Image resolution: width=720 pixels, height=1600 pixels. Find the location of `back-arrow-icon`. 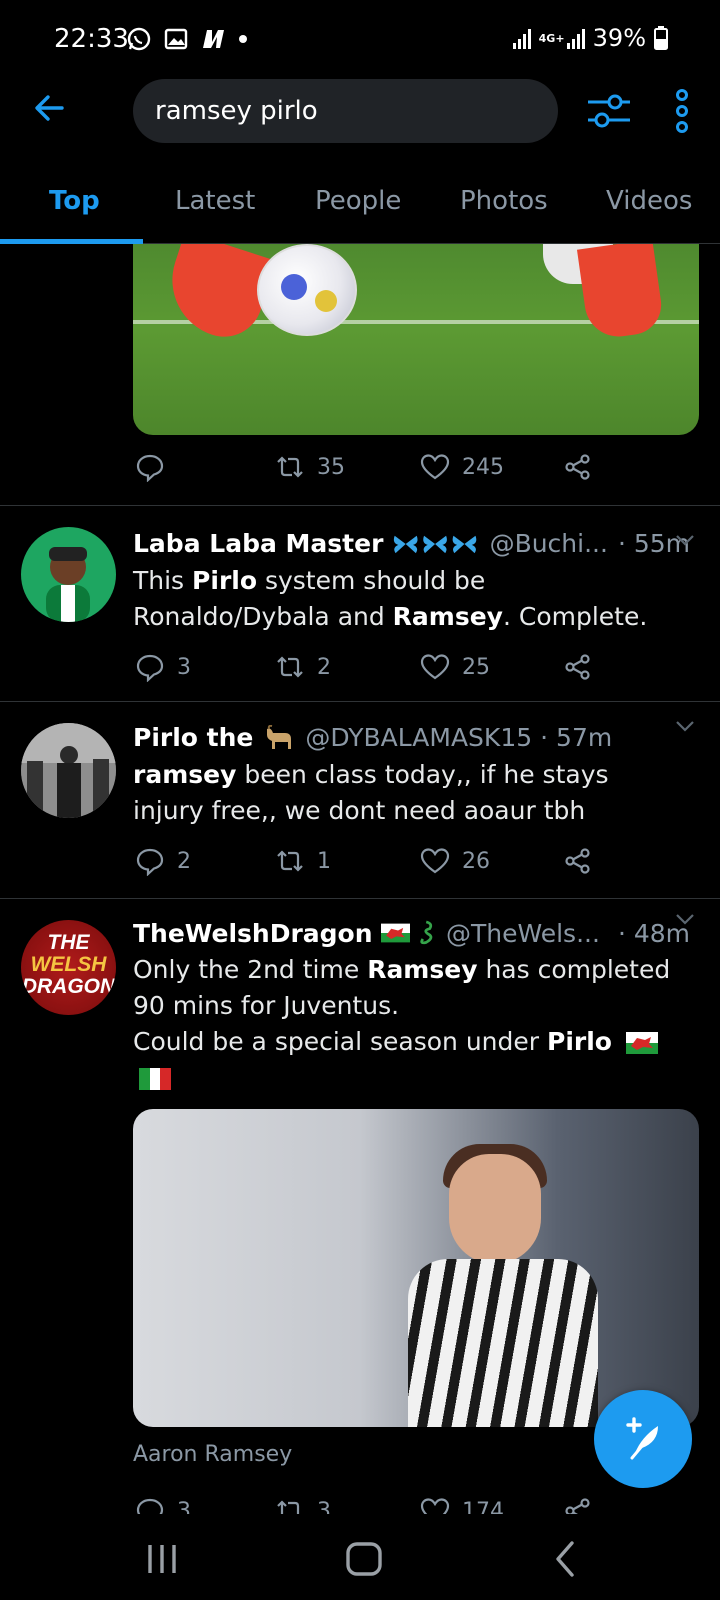

back-arrow-icon is located at coordinates (50, 108).